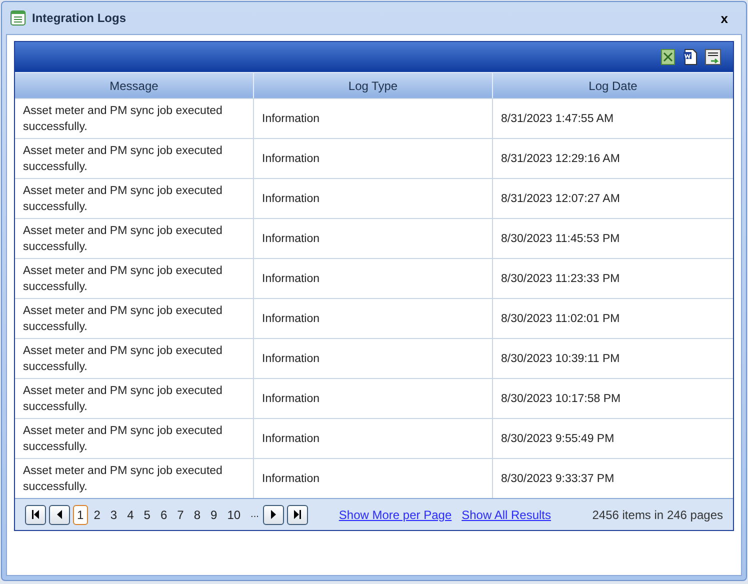  What do you see at coordinates (18, 18) in the screenshot?
I see `list-icon` at bounding box center [18, 18].